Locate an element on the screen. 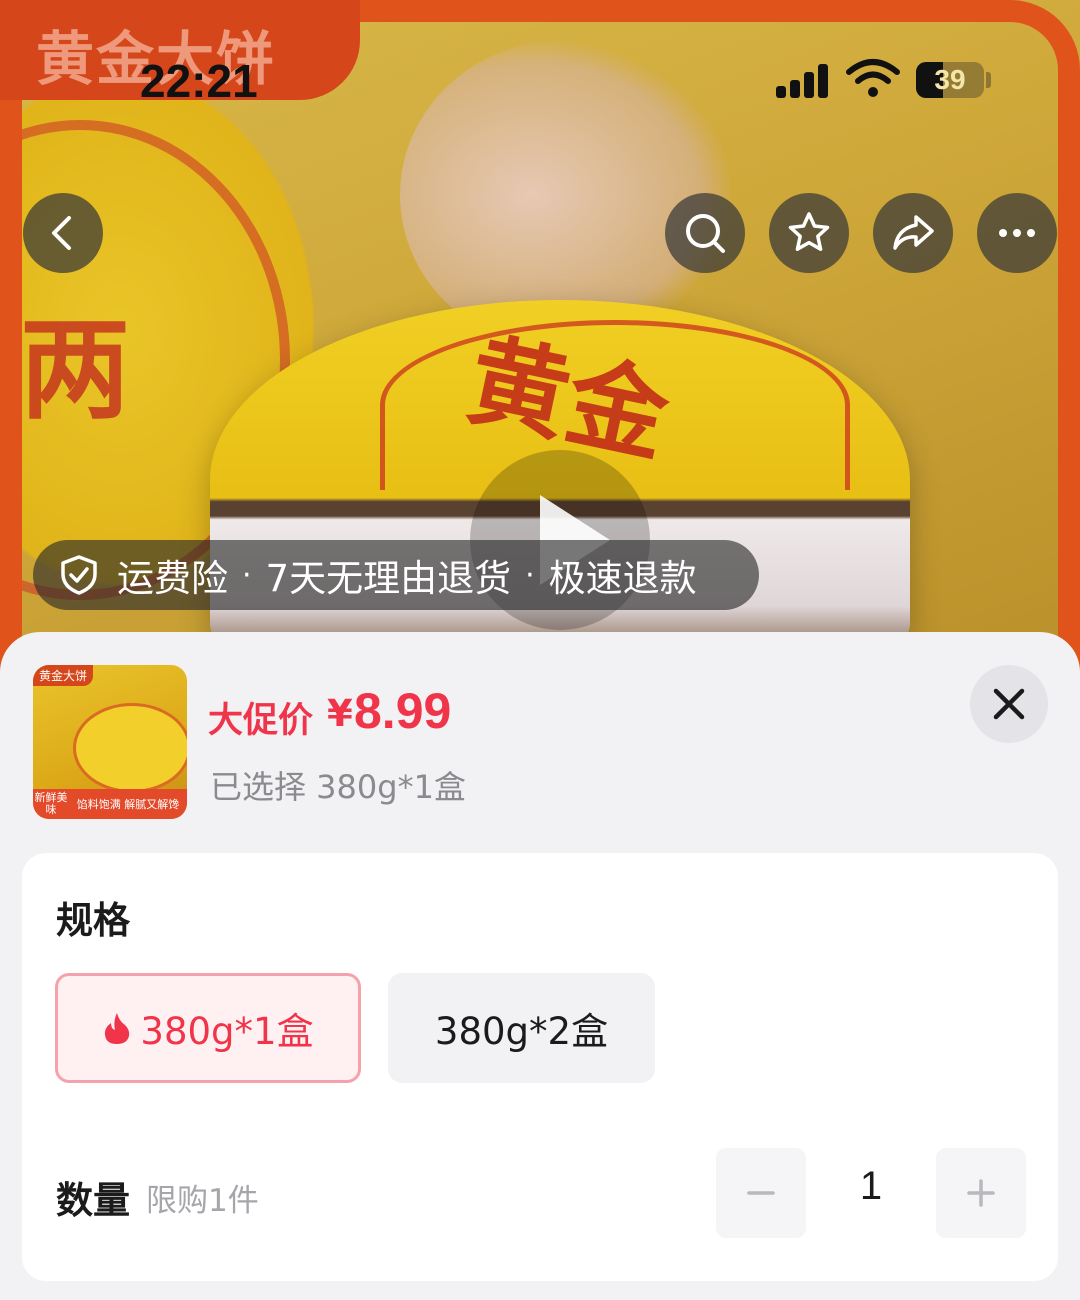 This screenshot has width=1080, height=1300. thumb-tag-left: 新鲜美味 is located at coordinates (51, 803).